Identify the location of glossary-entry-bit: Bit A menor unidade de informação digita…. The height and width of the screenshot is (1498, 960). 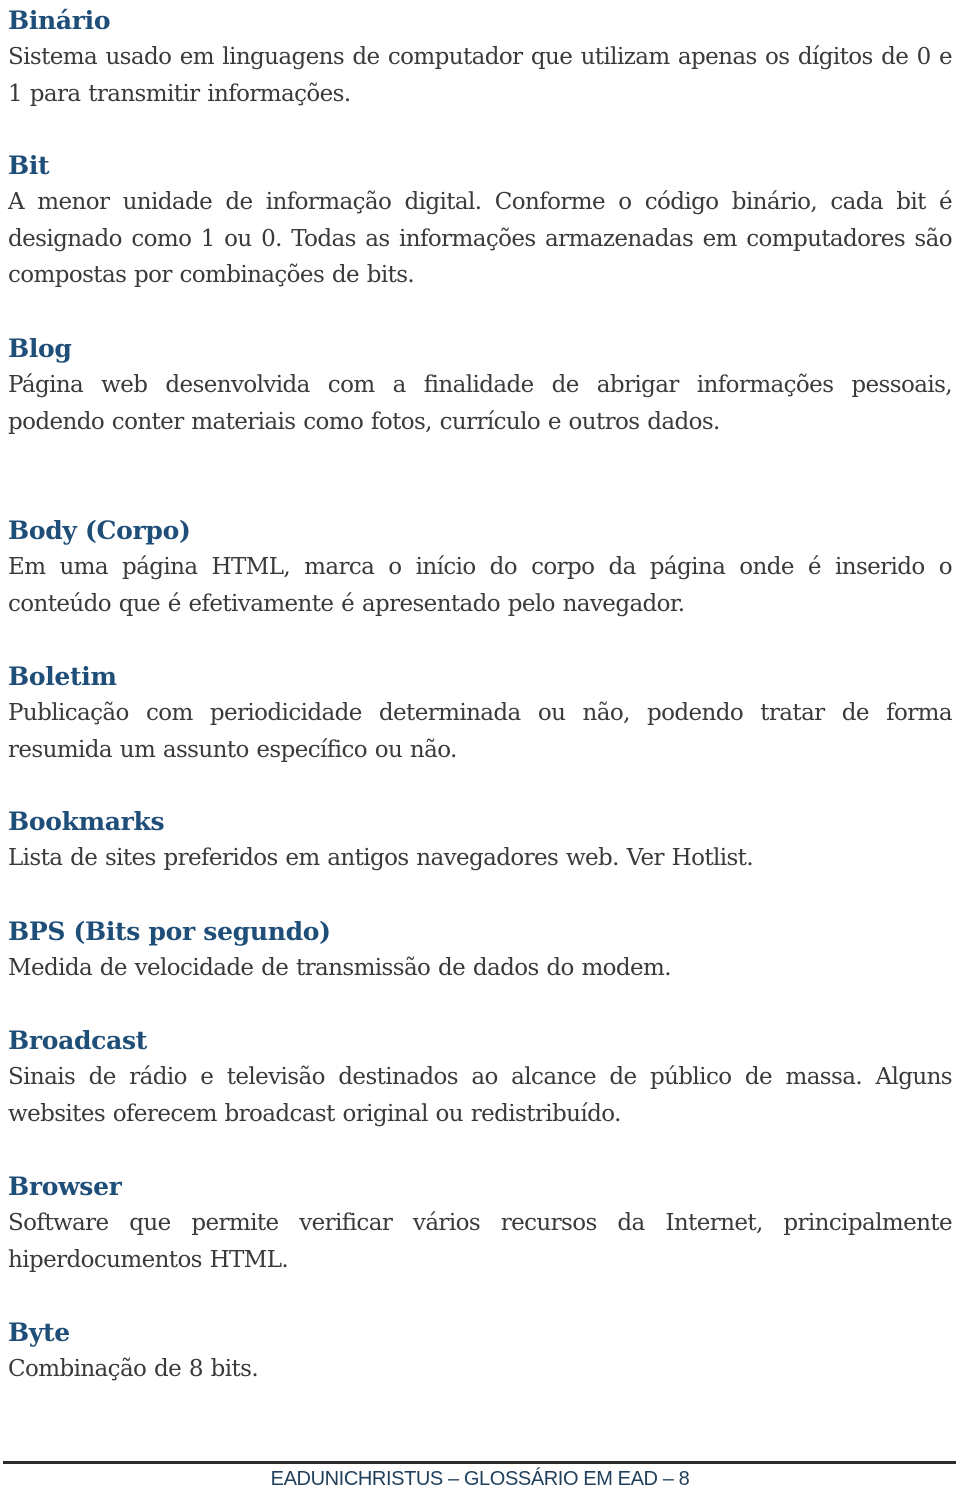
(480, 221).